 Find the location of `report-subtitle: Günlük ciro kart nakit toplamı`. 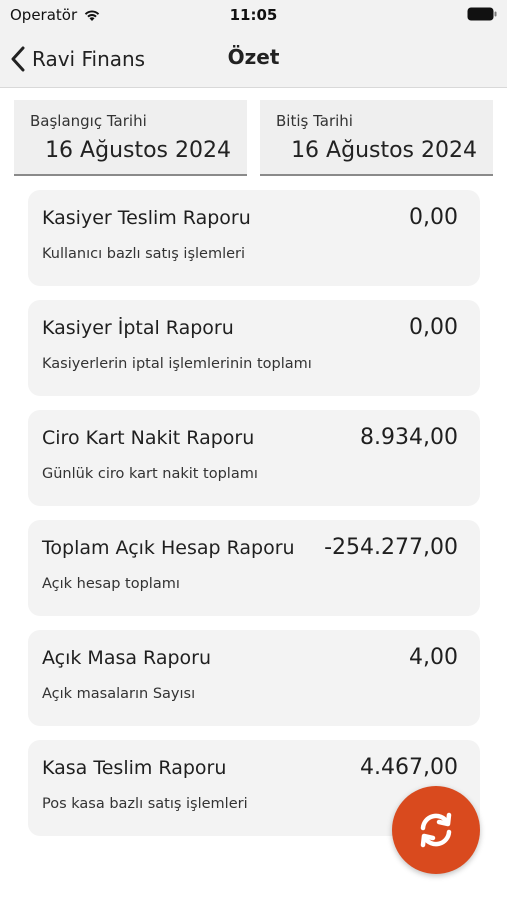

report-subtitle: Günlük ciro kart nakit toplamı is located at coordinates (150, 474).